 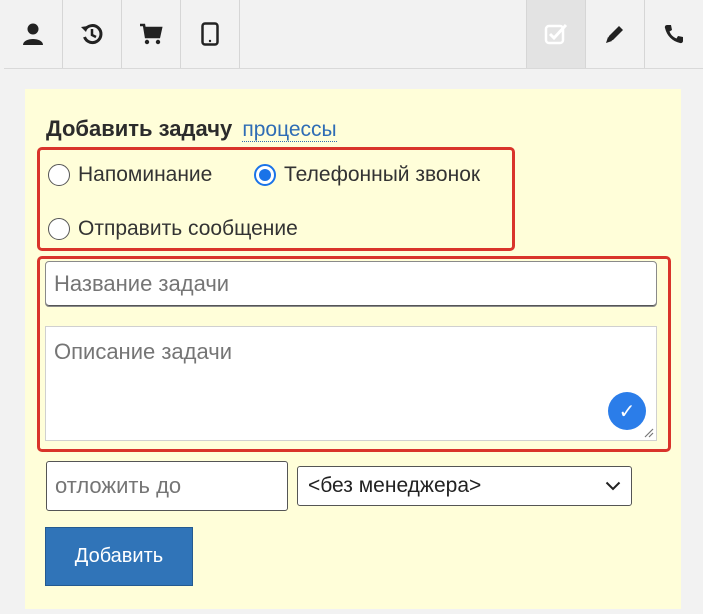 I want to click on tablet-button, so click(x=210, y=34).